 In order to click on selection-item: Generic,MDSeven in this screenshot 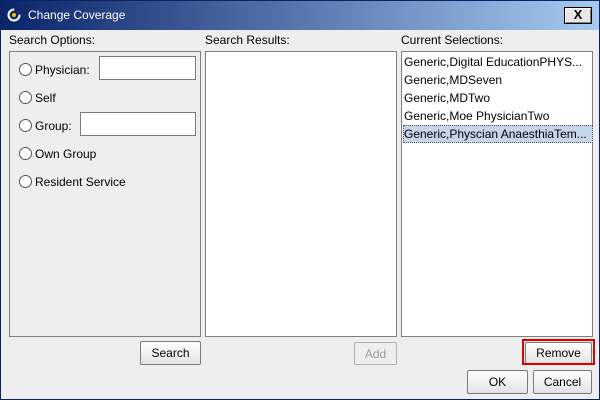, I will do `click(498, 80)`.